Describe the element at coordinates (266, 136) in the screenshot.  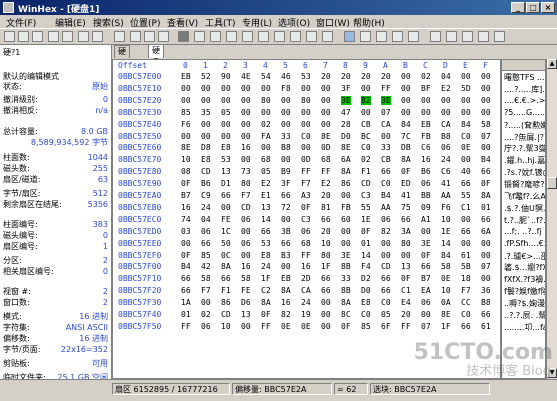
I see `hex-byte: FA` at that location.